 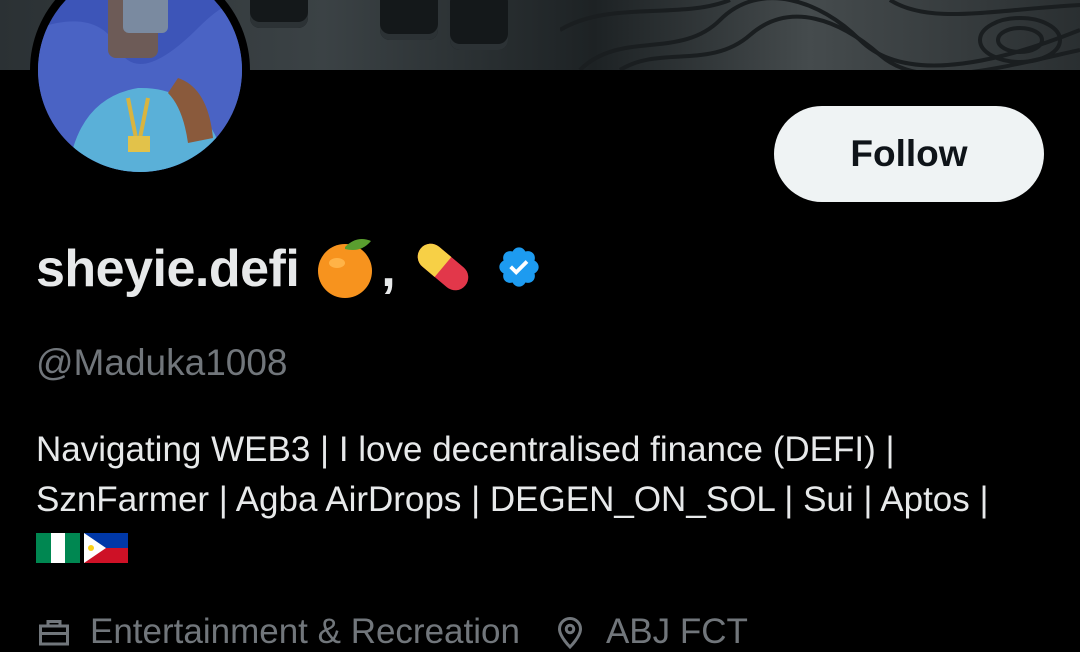 What do you see at coordinates (58, 548) in the screenshot?
I see `nigeria-flag-icon` at bounding box center [58, 548].